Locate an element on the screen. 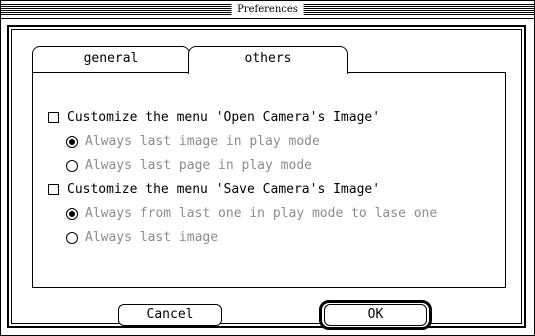 The image size is (535, 336). tab-general: general is located at coordinates (111, 59).